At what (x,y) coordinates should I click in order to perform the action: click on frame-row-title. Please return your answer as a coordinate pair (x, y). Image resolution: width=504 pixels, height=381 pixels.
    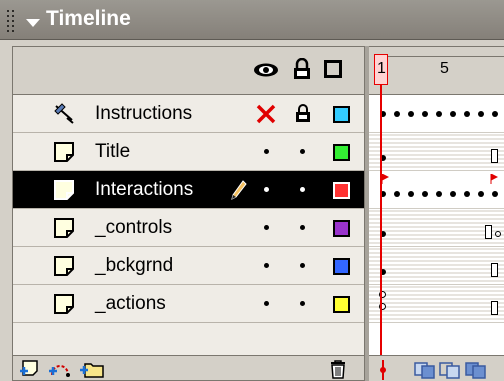
    Looking at the image, I should click on (436, 152).